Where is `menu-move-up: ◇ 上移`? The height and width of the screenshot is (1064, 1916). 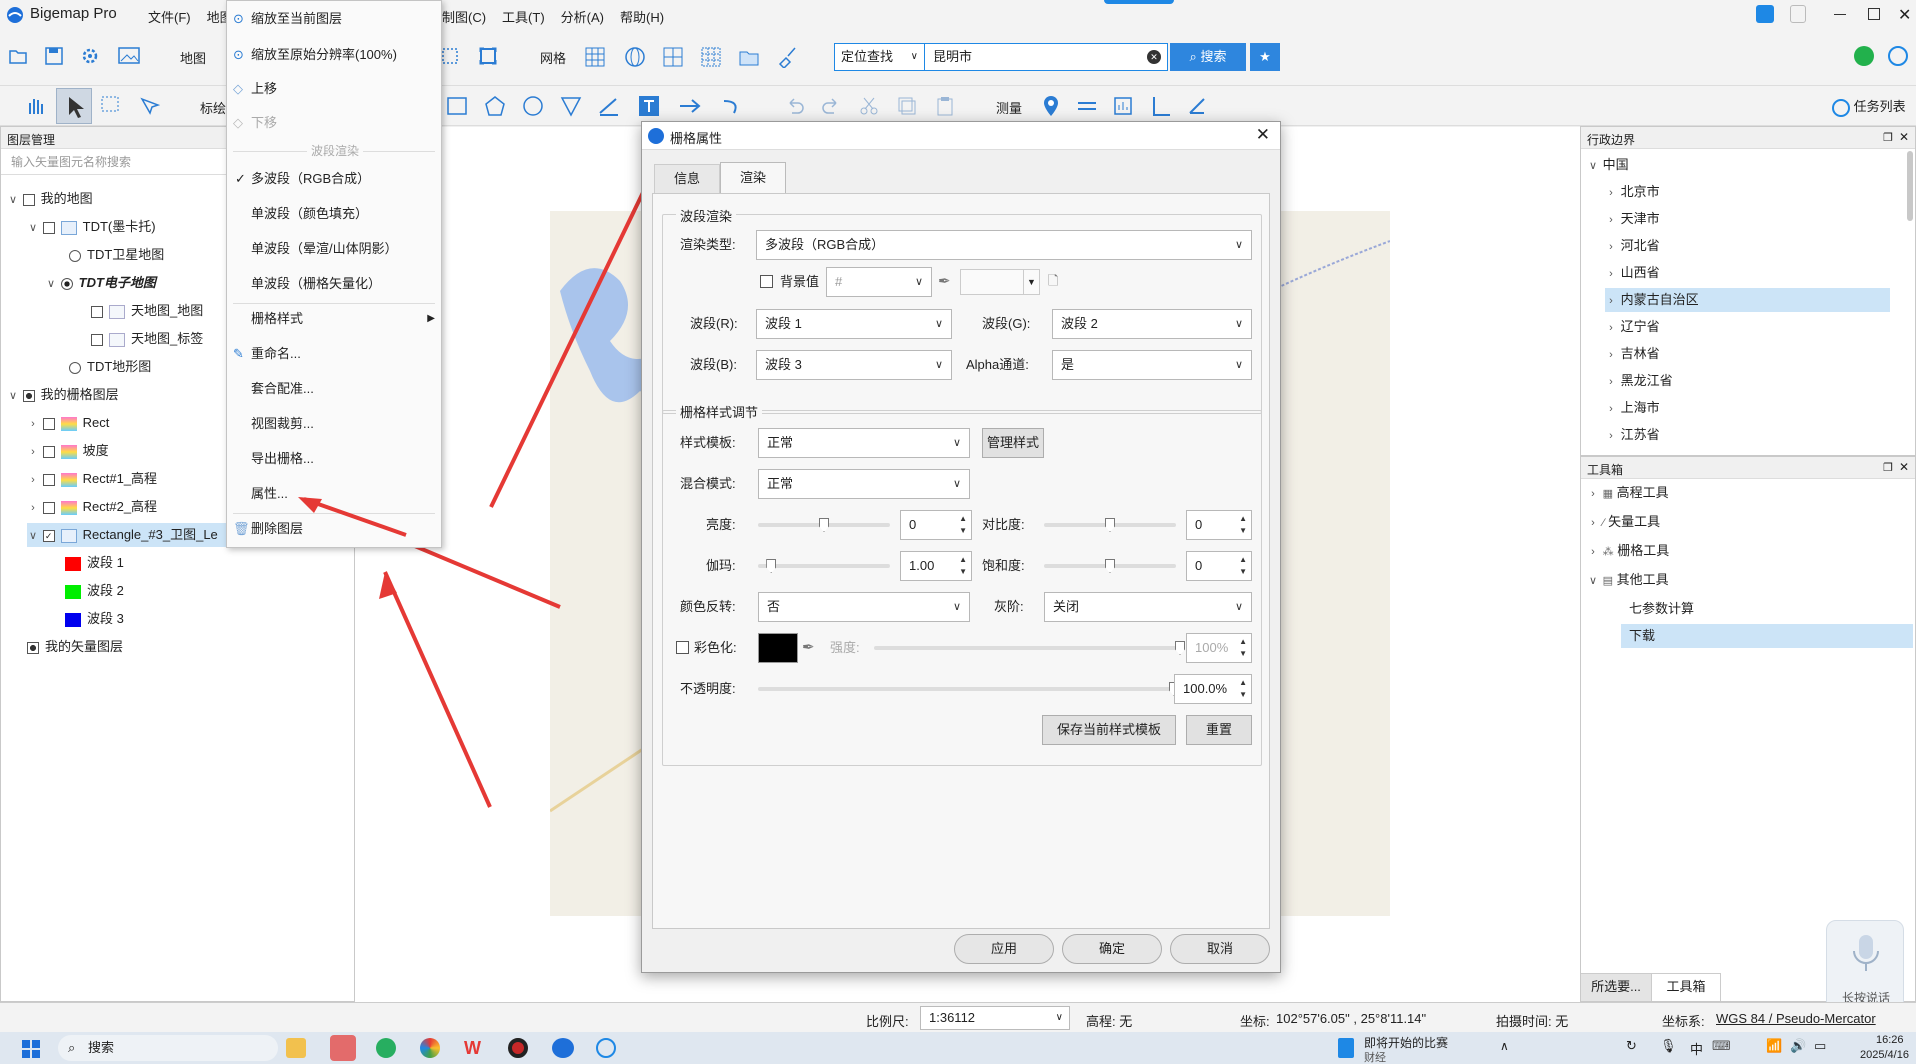 menu-move-up: ◇ 上移 is located at coordinates (334, 89).